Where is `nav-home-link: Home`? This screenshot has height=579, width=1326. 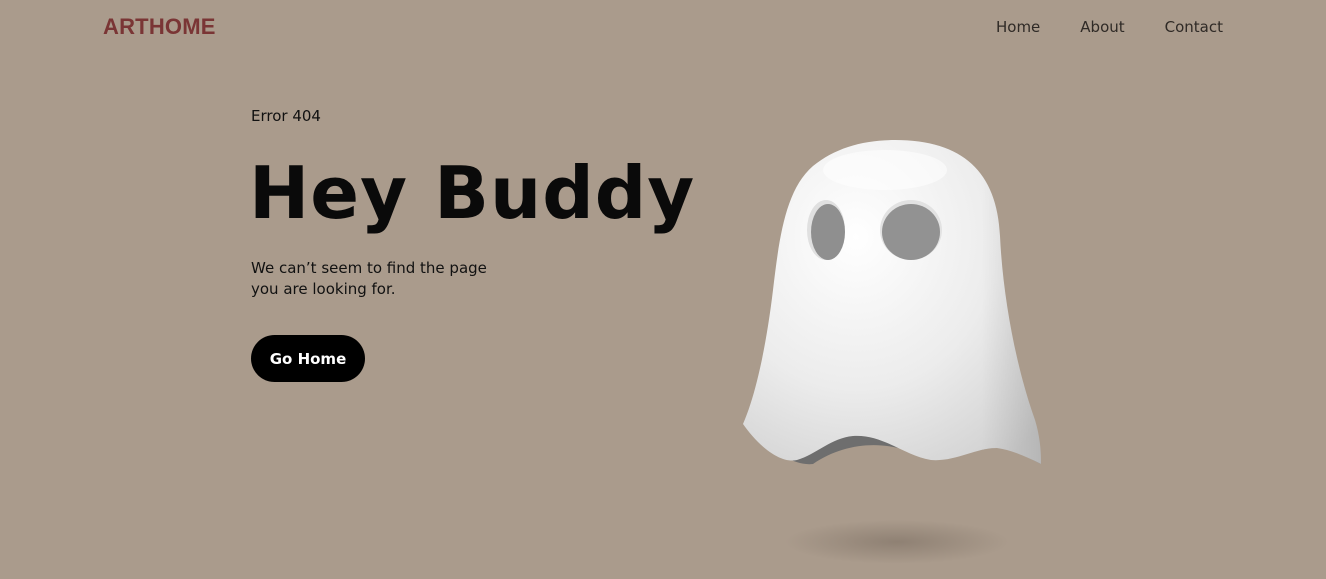
nav-home-link: Home is located at coordinates (1018, 27).